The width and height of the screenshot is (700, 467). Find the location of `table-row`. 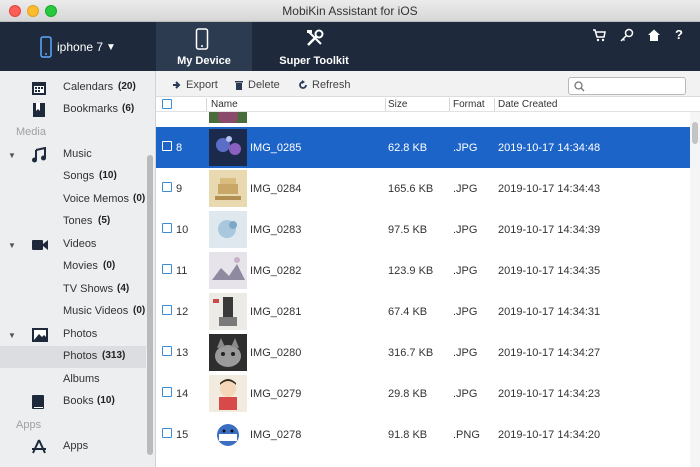

table-row is located at coordinates (423, 118).